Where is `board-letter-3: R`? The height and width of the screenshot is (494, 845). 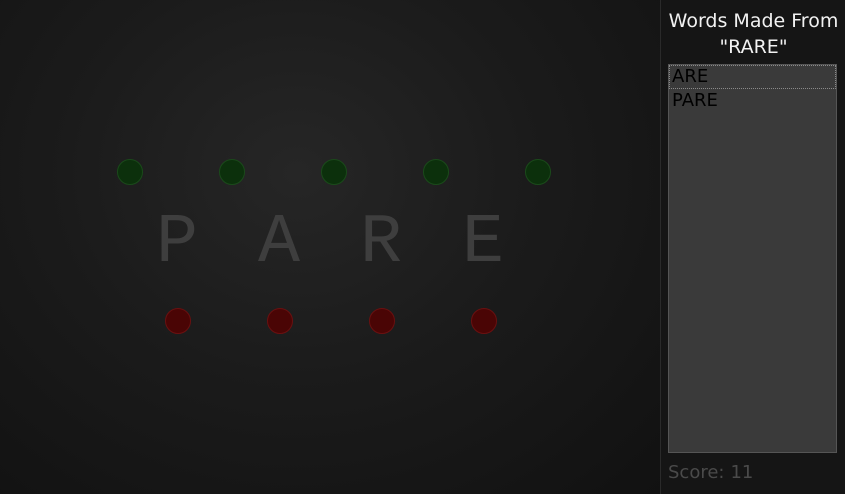
board-letter-3: R is located at coordinates (381, 244).